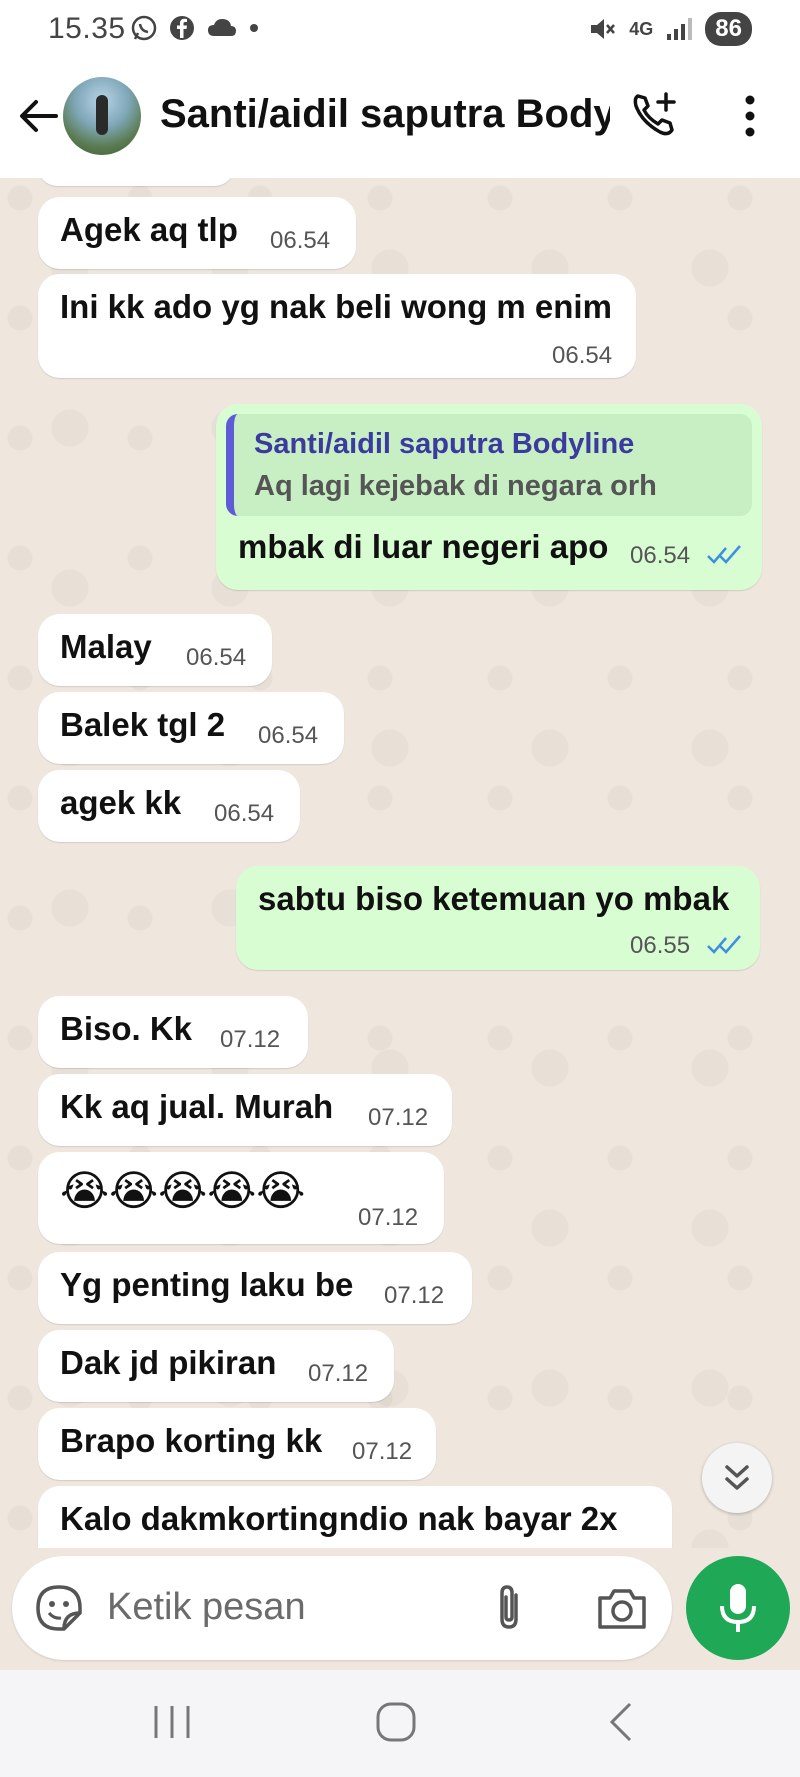 The width and height of the screenshot is (800, 1777). What do you see at coordinates (603, 29) in the screenshot?
I see `mute-icon` at bounding box center [603, 29].